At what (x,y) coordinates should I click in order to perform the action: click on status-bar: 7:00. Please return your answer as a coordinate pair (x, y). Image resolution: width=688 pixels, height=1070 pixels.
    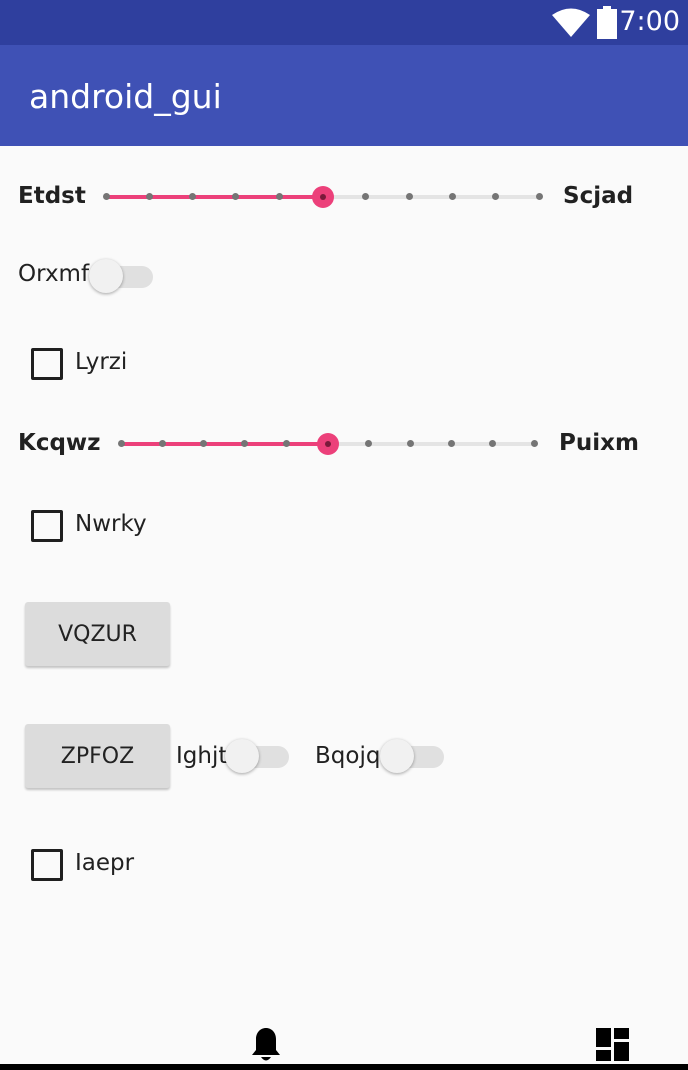
    Looking at the image, I should click on (344, 22).